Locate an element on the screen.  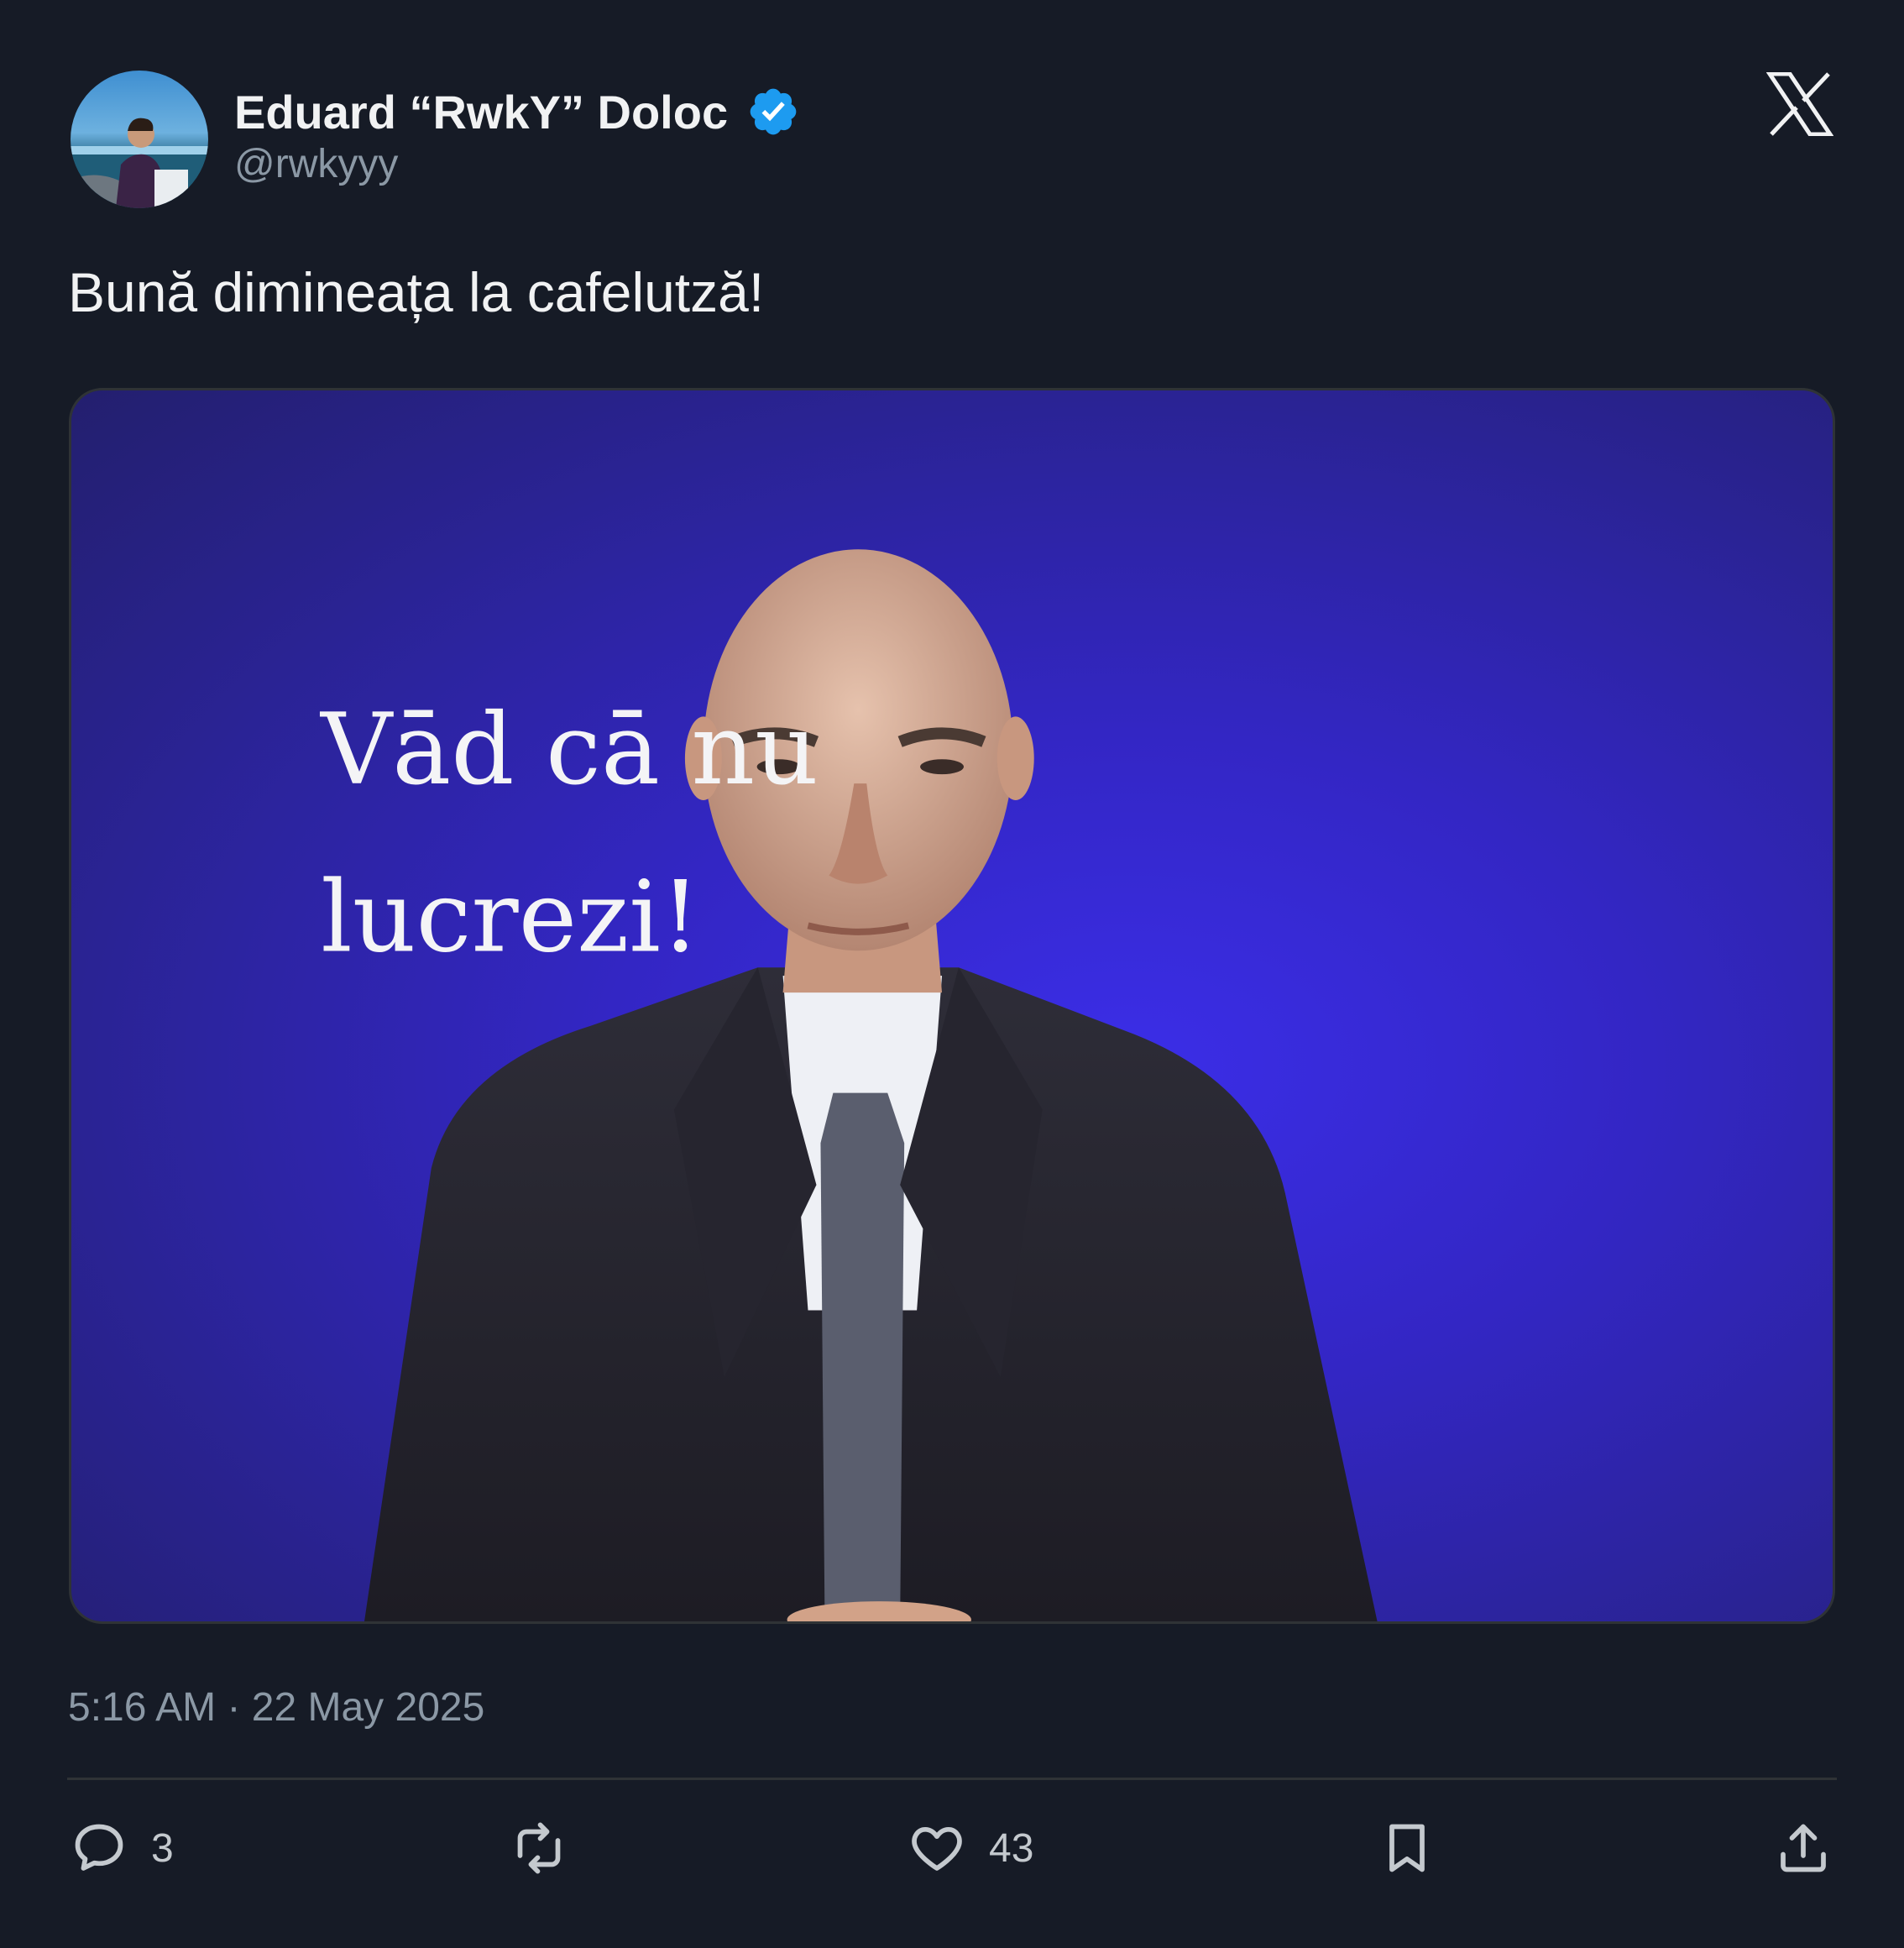
author-name-row: Eduard “RwkY” Doloc is located at coordinates (517, 111).